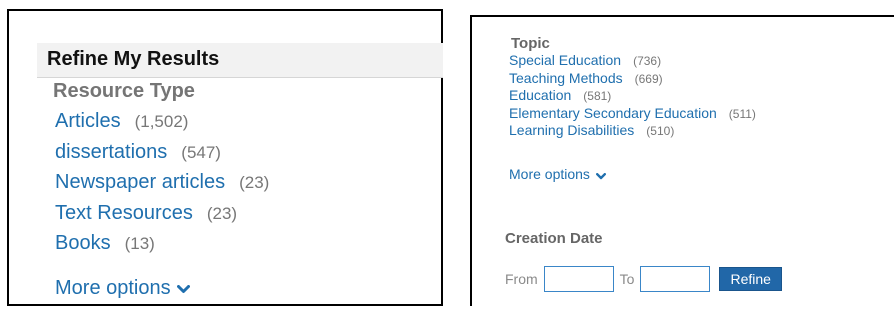 This screenshot has width=896, height=309. What do you see at coordinates (648, 78) in the screenshot?
I see `topic-count: (669)` at bounding box center [648, 78].